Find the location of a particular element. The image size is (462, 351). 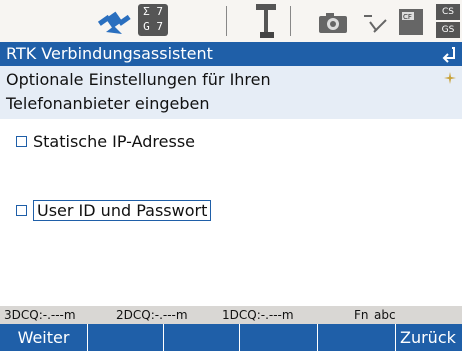

softkey-bar: Weiter Zurück is located at coordinates (231, 337).